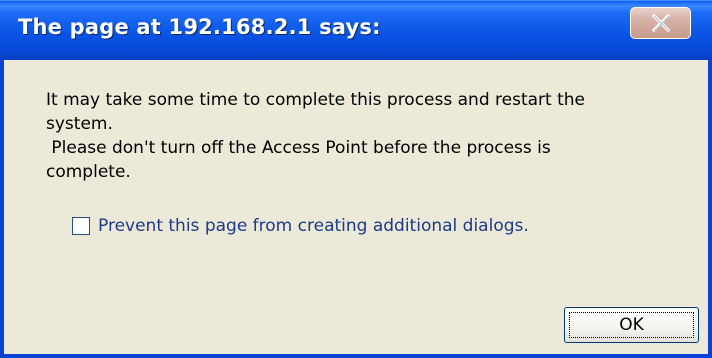 This screenshot has width=712, height=358. Describe the element at coordinates (81, 226) in the screenshot. I see `prevent-dialogs-checkbox` at that location.